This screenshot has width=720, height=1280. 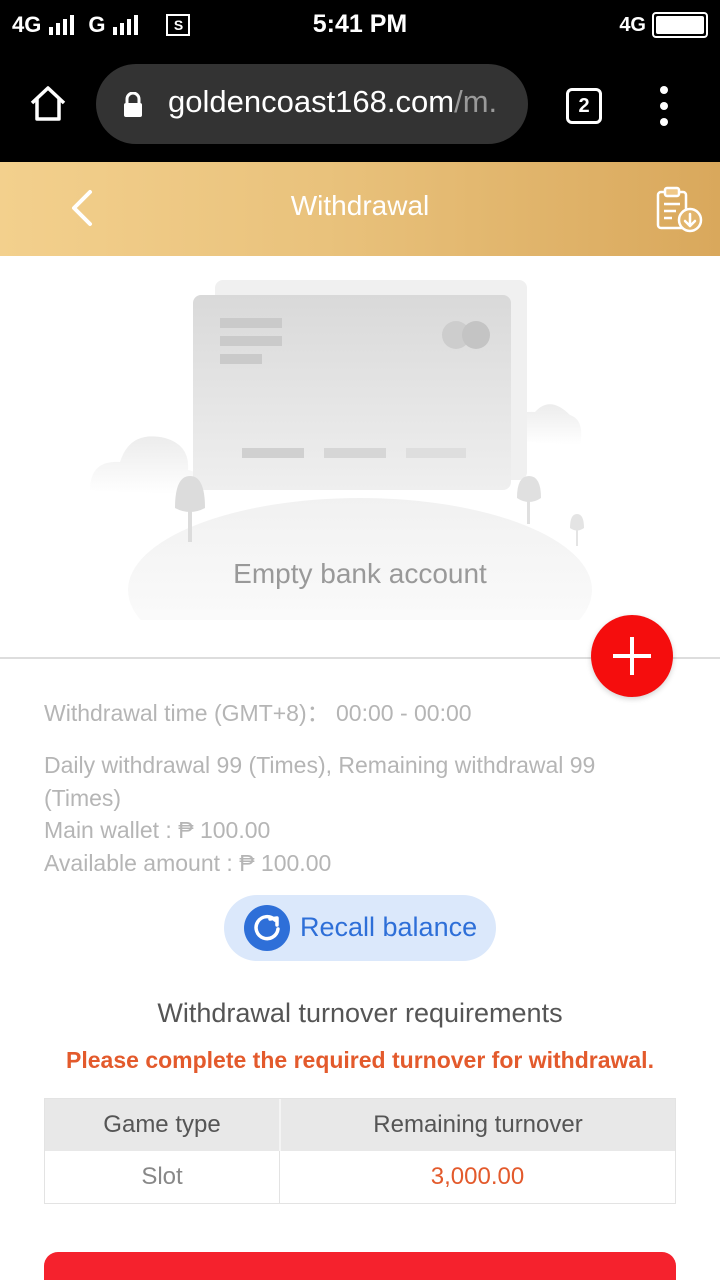 What do you see at coordinates (476, 101) in the screenshot?
I see `url-tail: /m.` at bounding box center [476, 101].